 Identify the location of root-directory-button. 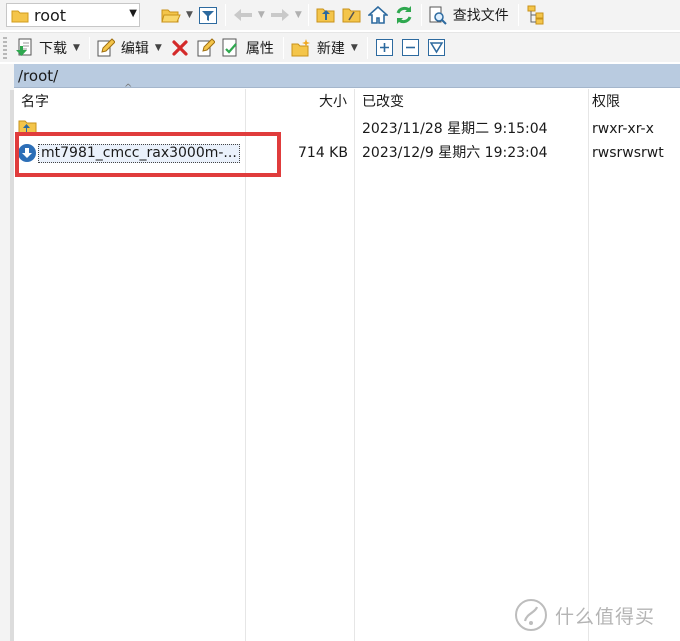
(352, 15).